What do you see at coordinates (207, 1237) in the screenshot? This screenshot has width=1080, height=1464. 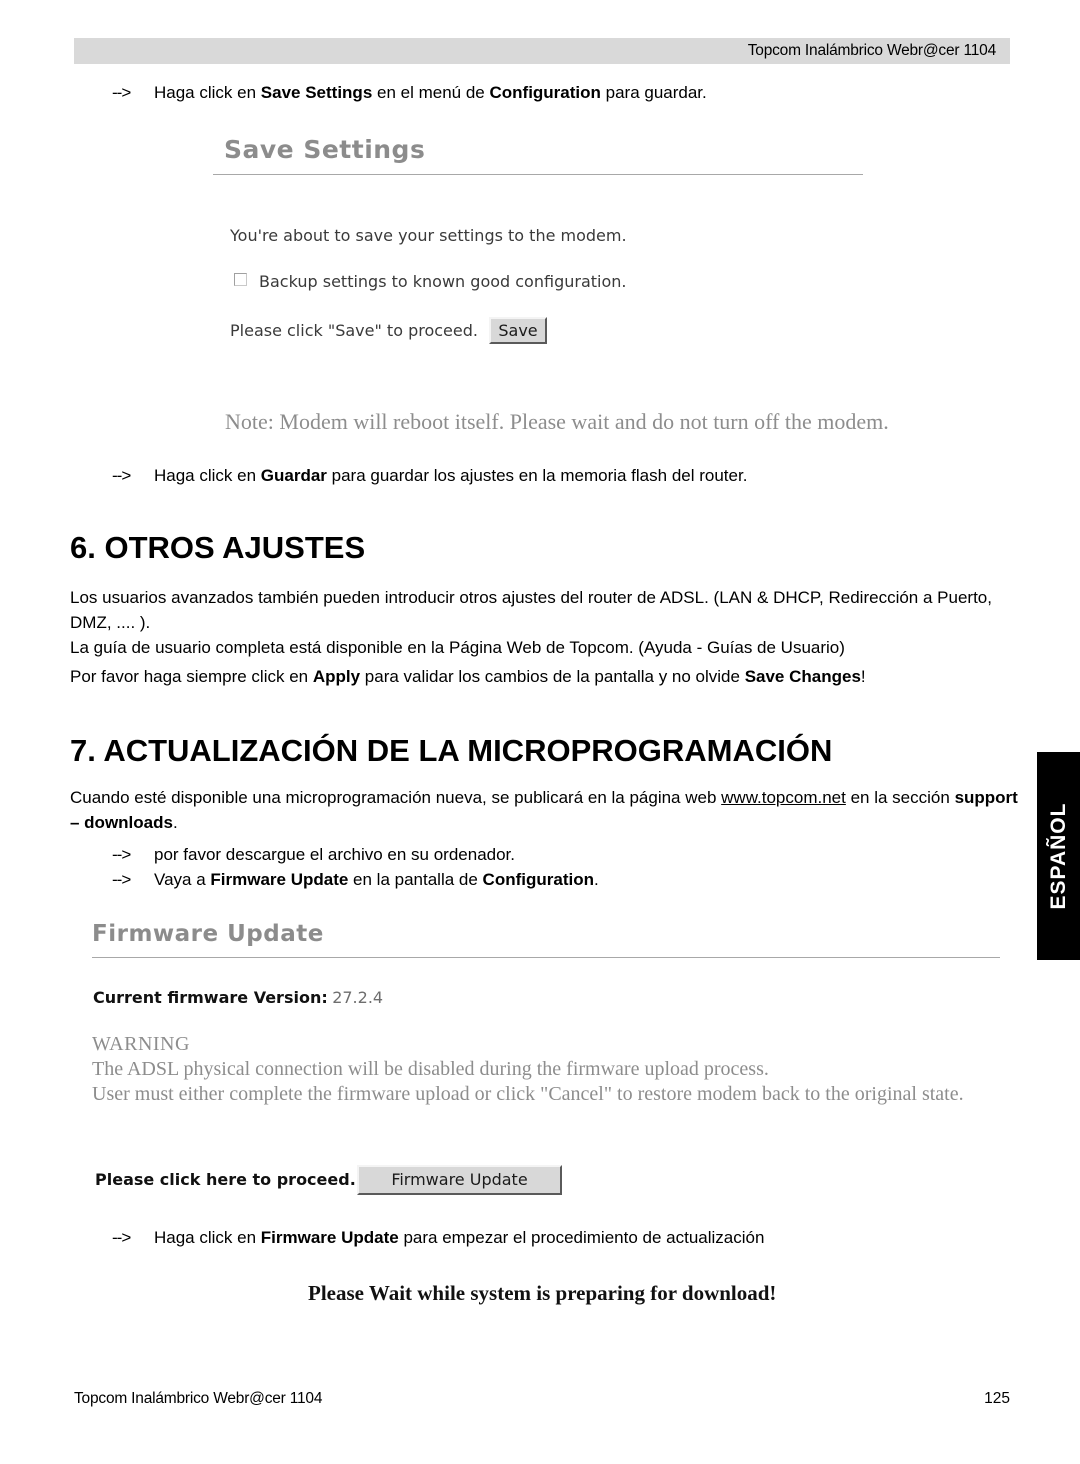 I see `firmware-click-prefix: Haga click en` at bounding box center [207, 1237].